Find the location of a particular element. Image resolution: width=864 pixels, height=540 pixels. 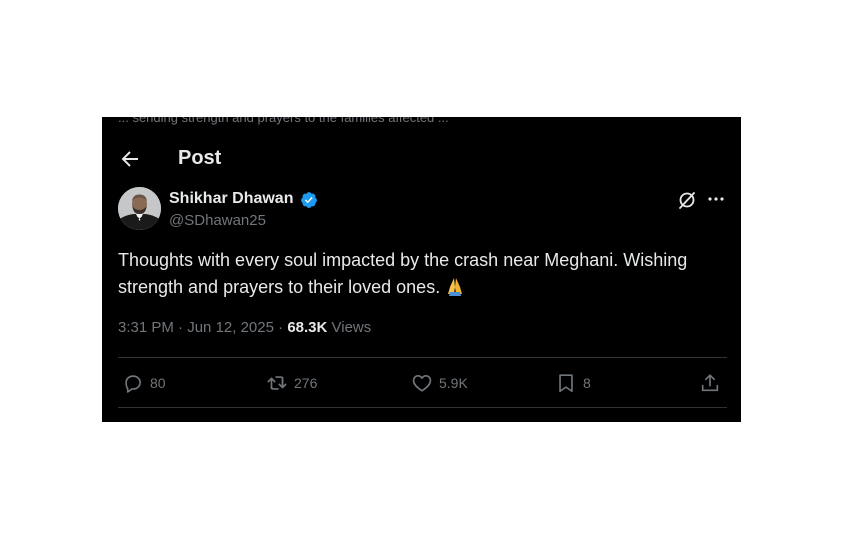

like-button: 5.9K is located at coordinates (439, 383).